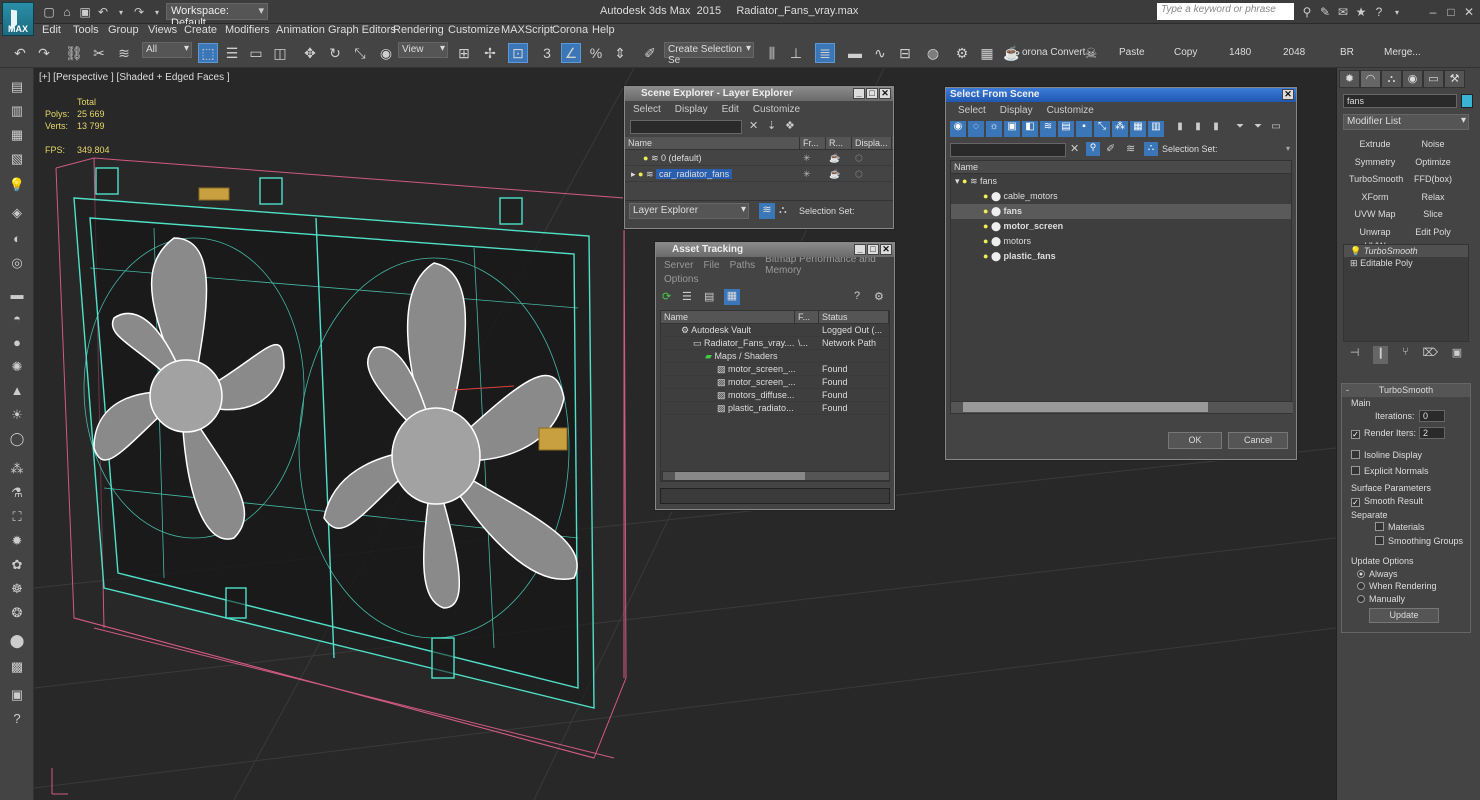 The image size is (1480, 800). What do you see at coordinates (1377, 574) in the screenshot?
I see `always-radio-row: Always` at bounding box center [1377, 574].